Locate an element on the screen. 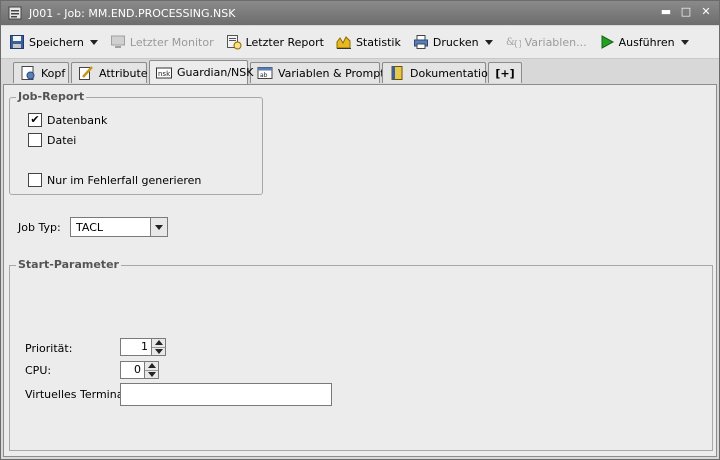 Image resolution: width=720 pixels, height=460 pixels. on-error-checkbox-row: Nur im Fehlerfall generieren is located at coordinates (114, 180).